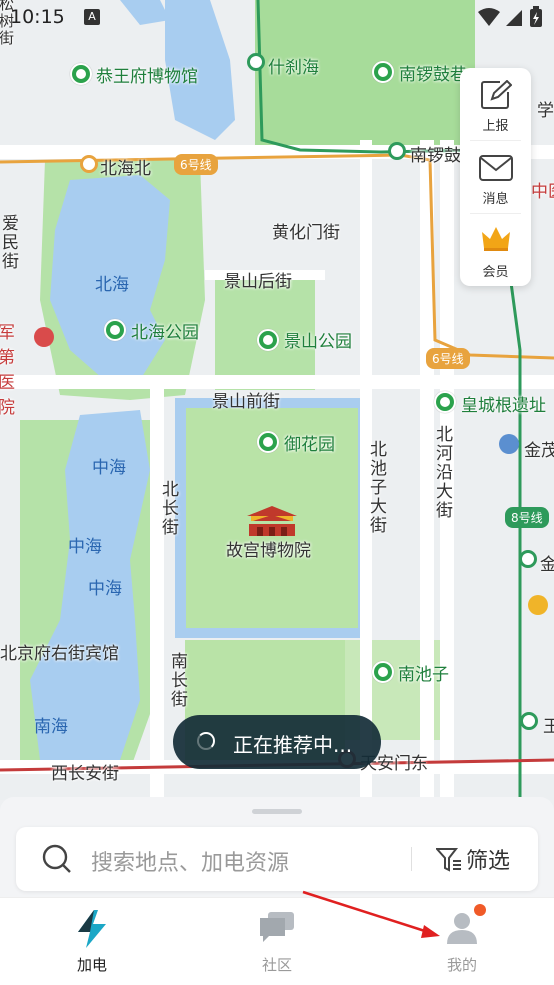 The height and width of the screenshot is (985, 554). I want to click on tab-charge: 加电, so click(92, 941).